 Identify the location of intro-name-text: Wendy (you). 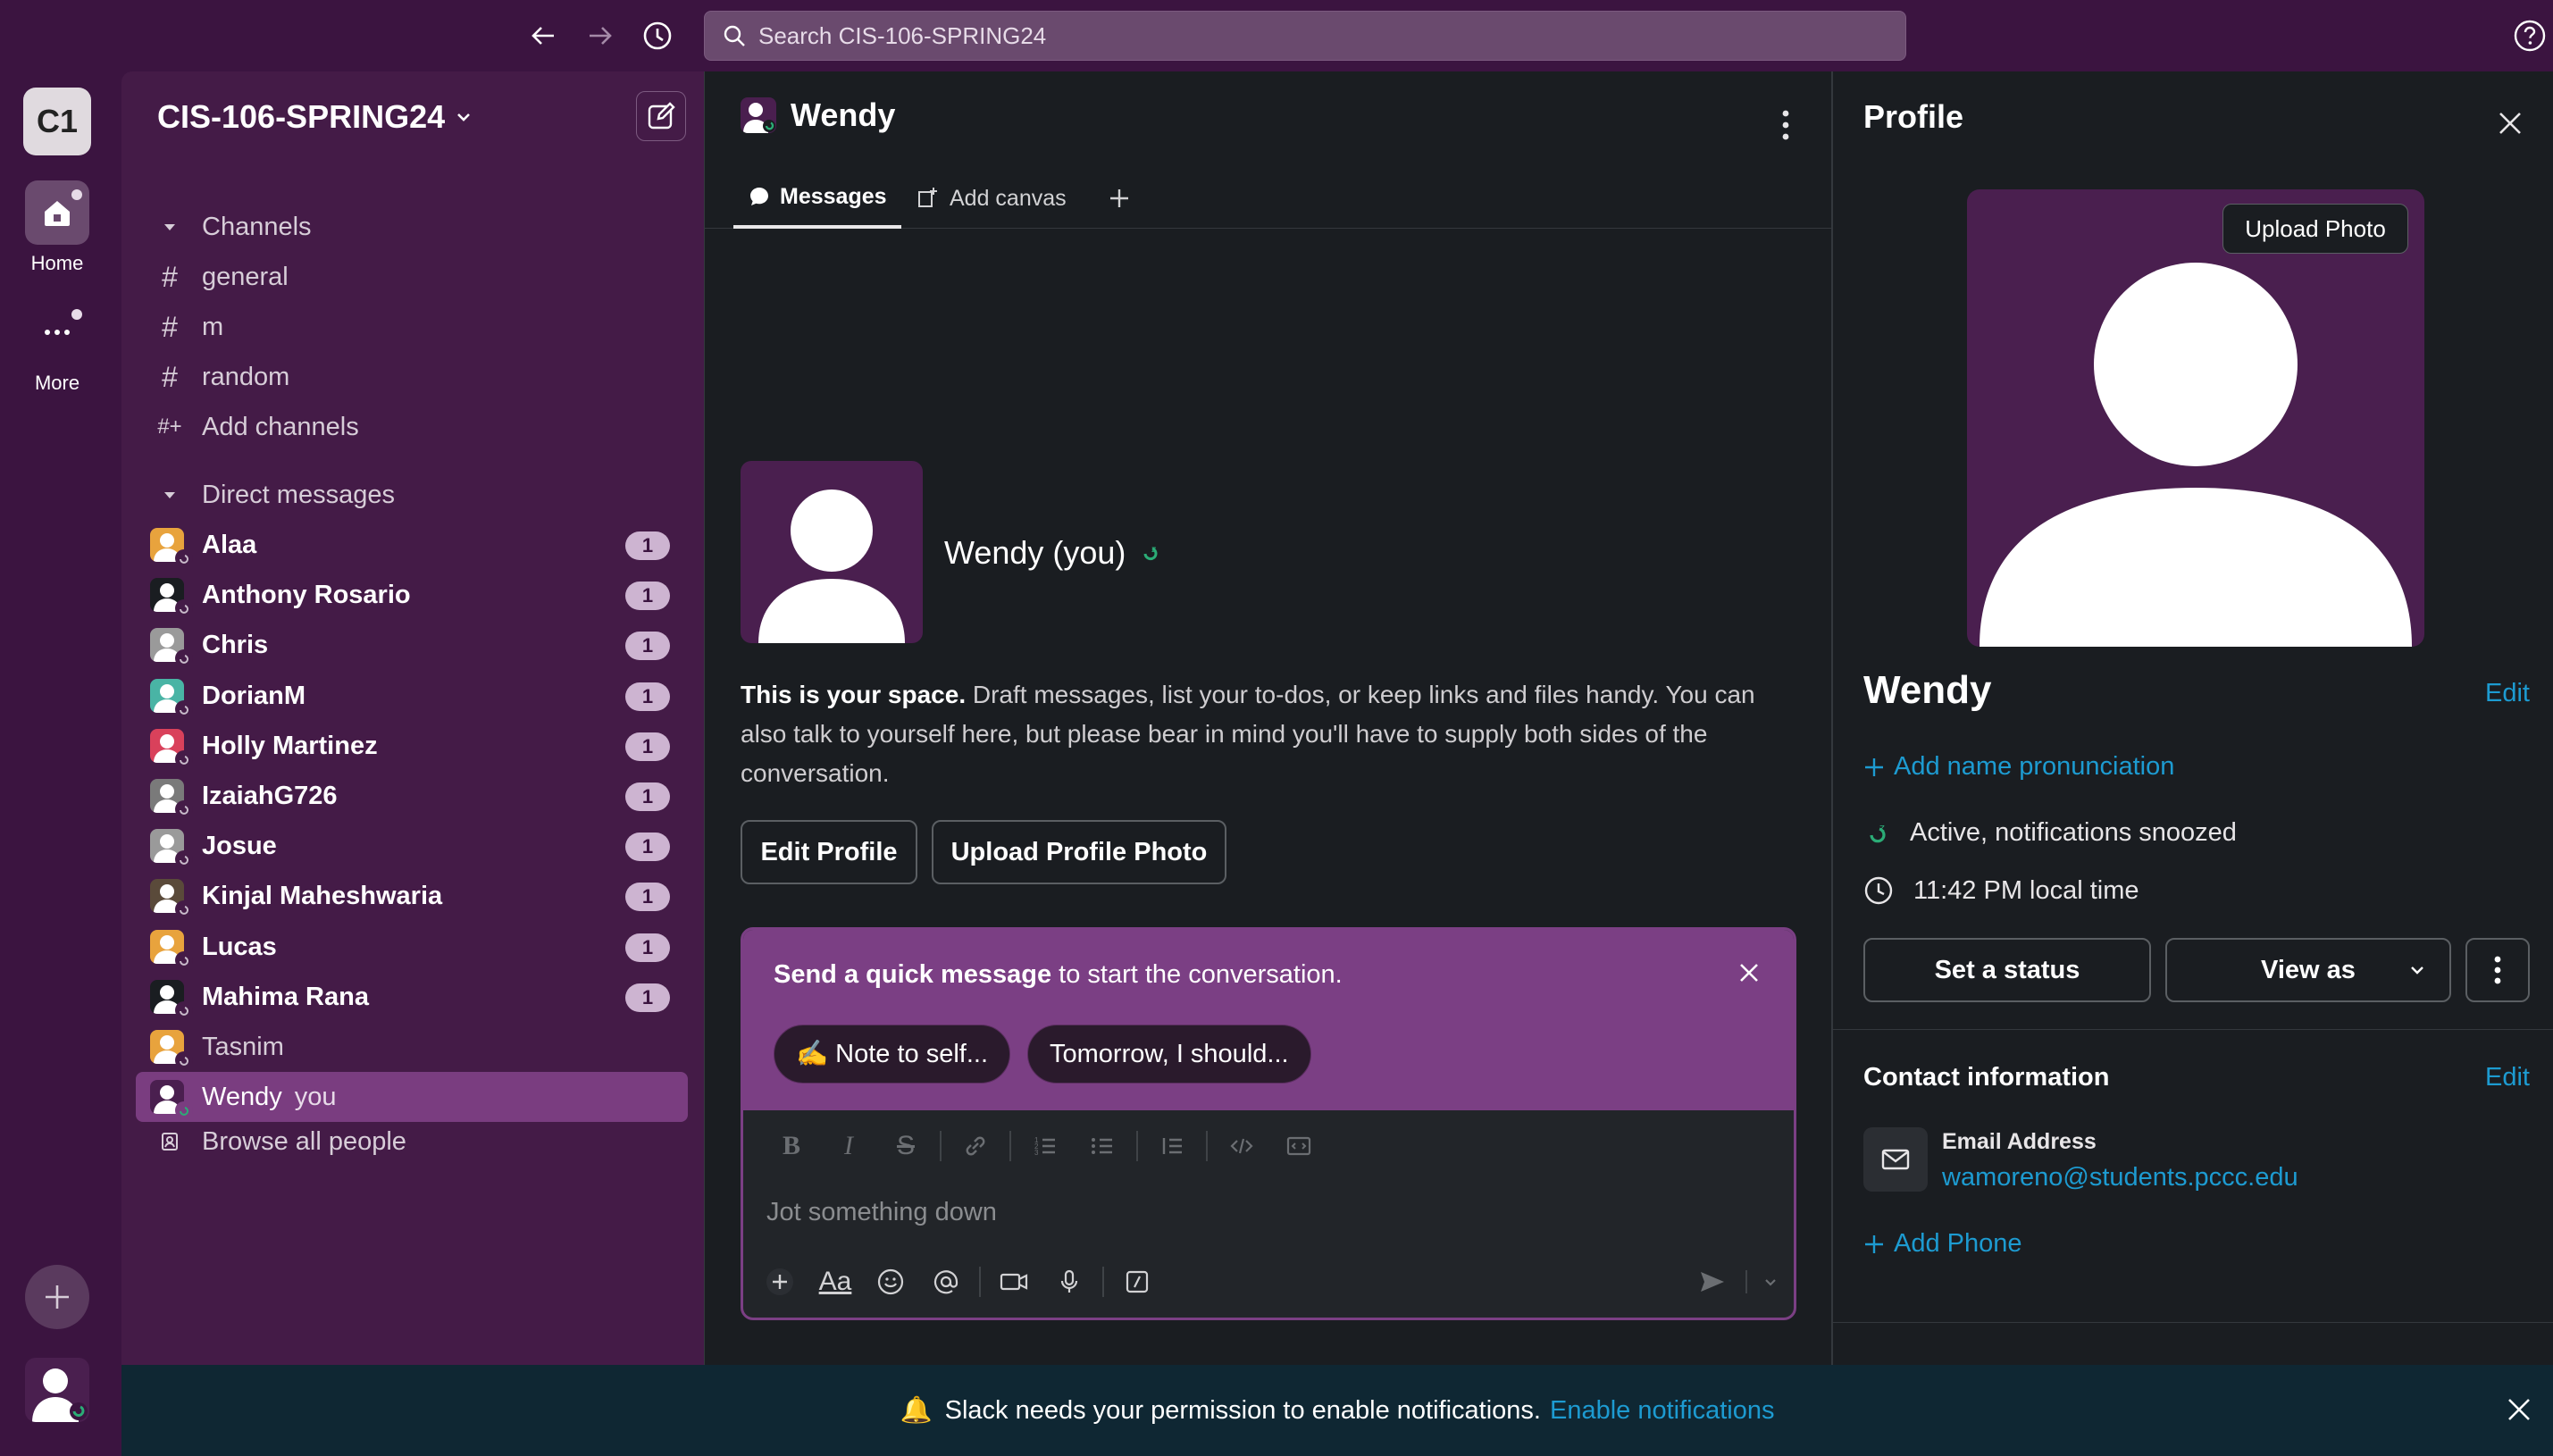
(1035, 552).